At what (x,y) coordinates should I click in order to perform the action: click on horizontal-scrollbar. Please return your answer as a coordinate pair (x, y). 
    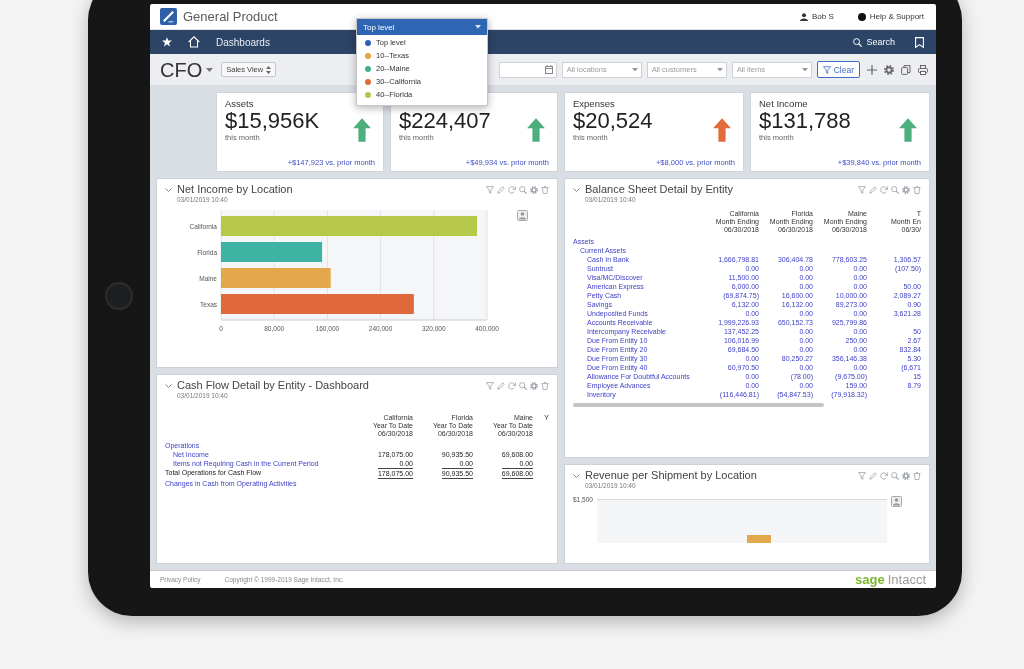
    Looking at the image, I should click on (698, 405).